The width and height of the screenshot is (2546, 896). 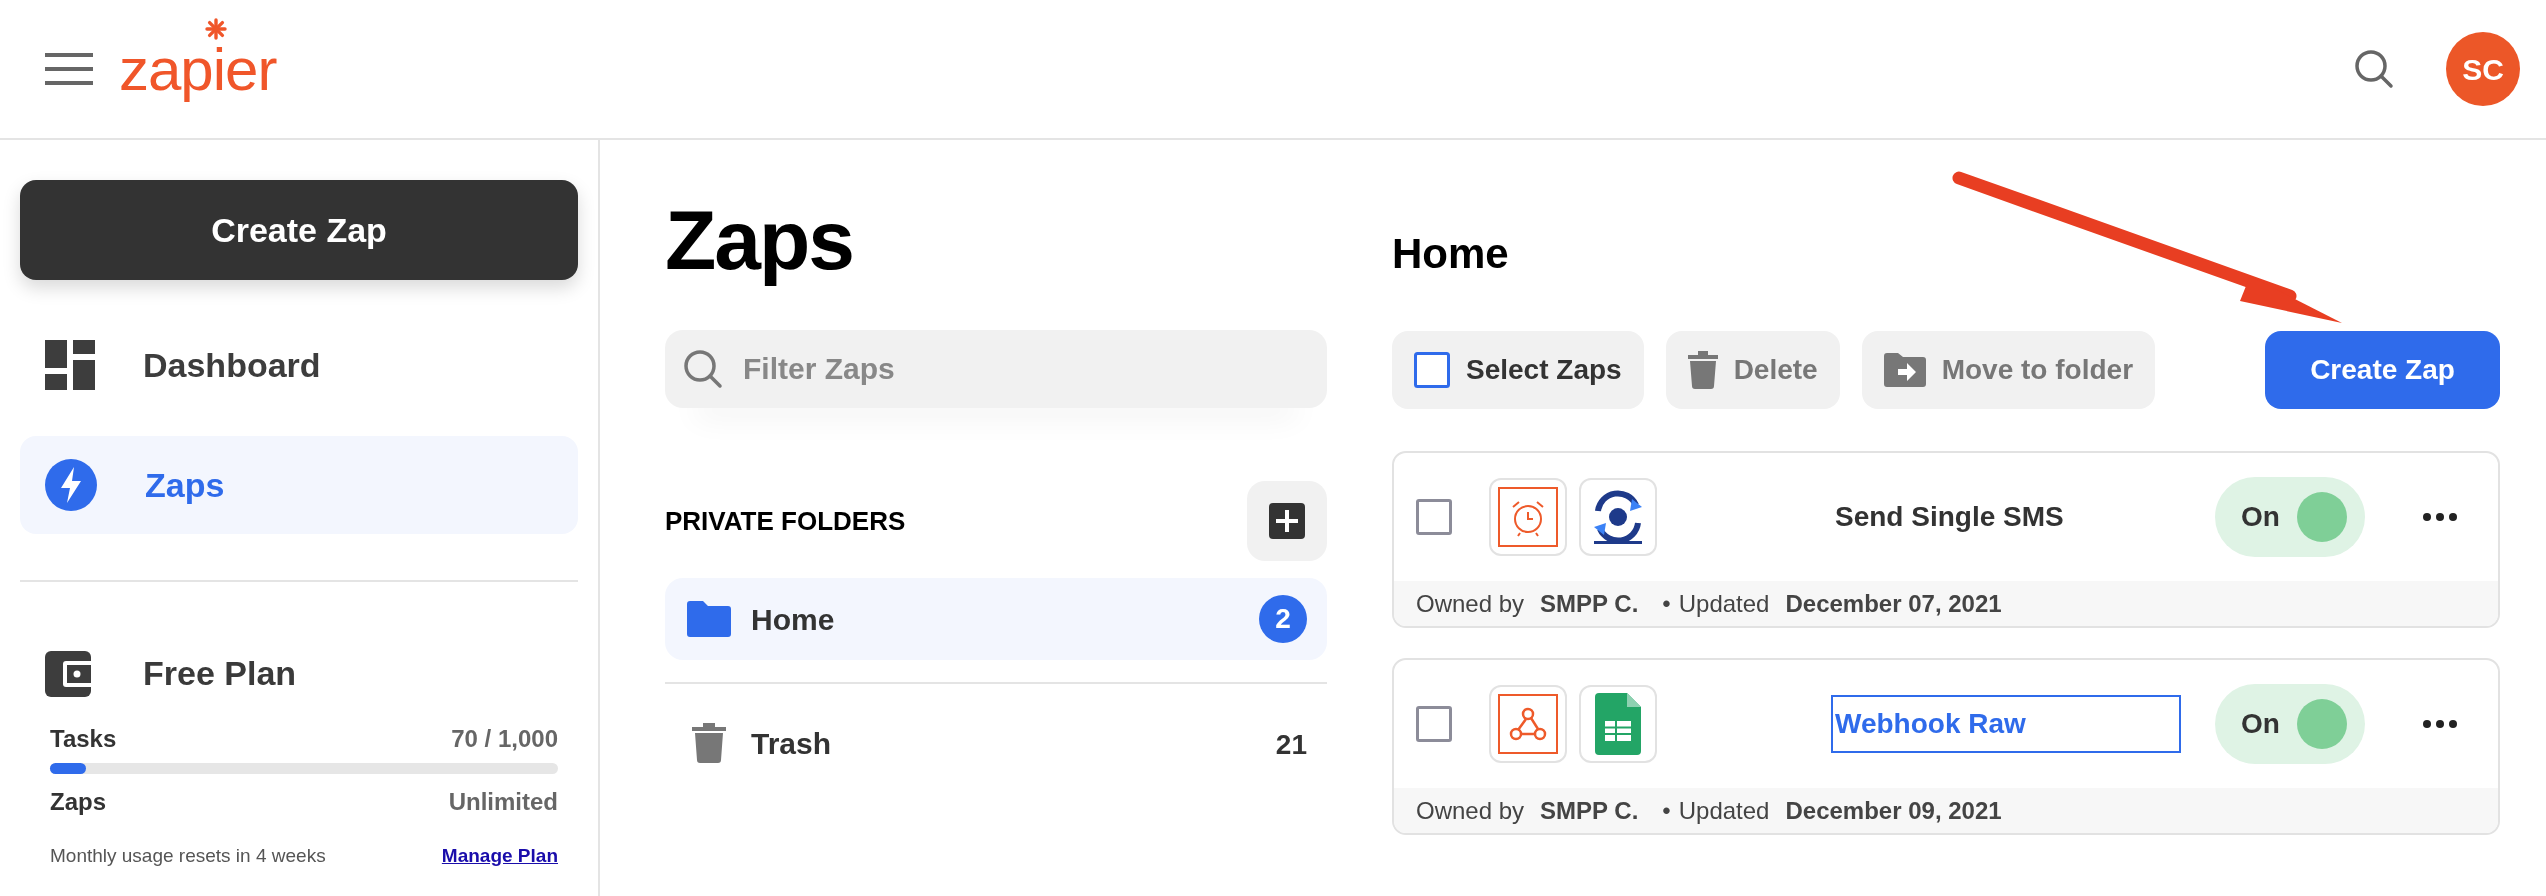 What do you see at coordinates (2008, 370) in the screenshot?
I see `toolbar-button: Move to folder` at bounding box center [2008, 370].